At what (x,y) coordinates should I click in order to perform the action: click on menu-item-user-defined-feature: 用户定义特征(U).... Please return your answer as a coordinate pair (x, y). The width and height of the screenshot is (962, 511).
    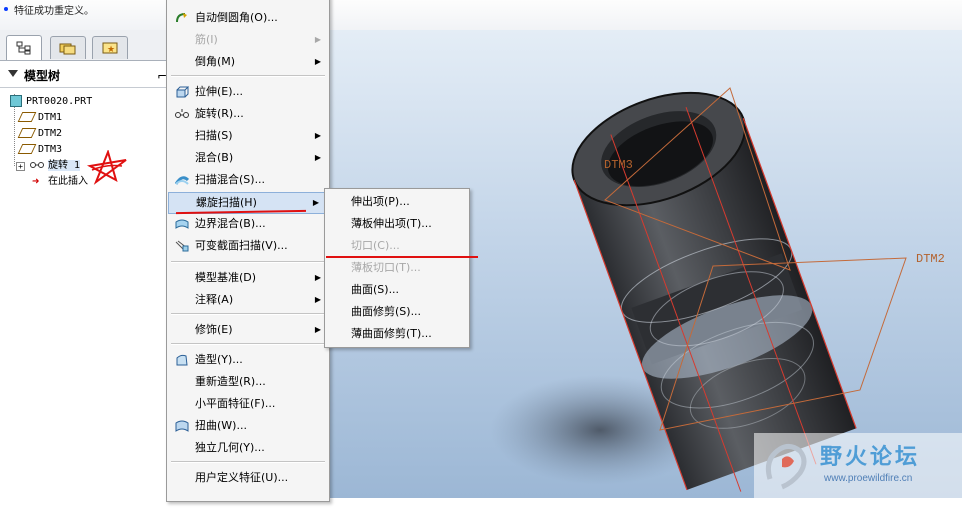
    Looking at the image, I should click on (248, 478).